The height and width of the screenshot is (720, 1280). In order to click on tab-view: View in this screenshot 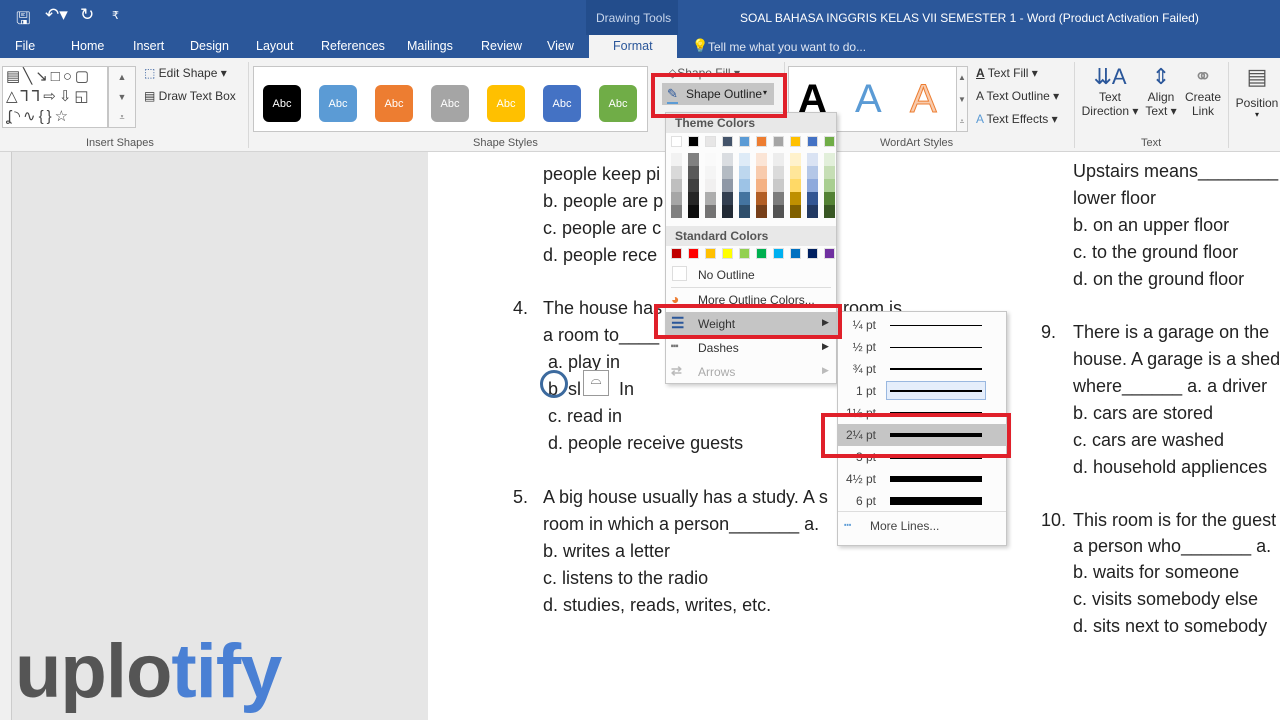, I will do `click(560, 46)`.